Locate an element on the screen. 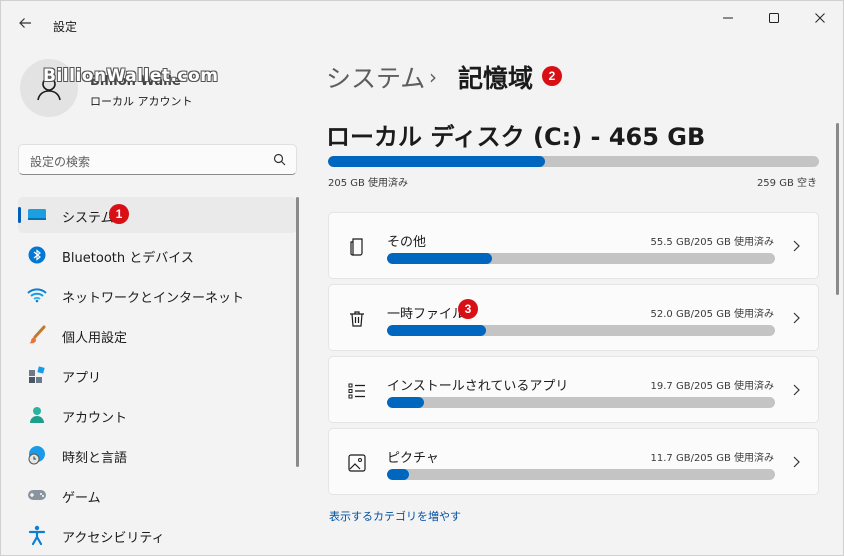 The width and height of the screenshot is (844, 556). app-title: 設定 is located at coordinates (65, 27).